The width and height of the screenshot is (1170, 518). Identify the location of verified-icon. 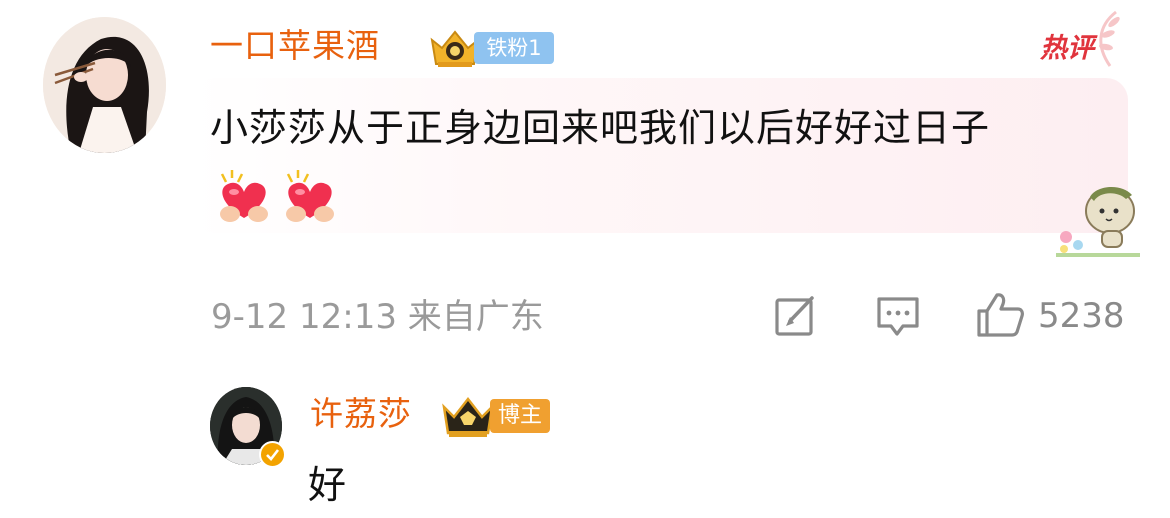
(272, 454).